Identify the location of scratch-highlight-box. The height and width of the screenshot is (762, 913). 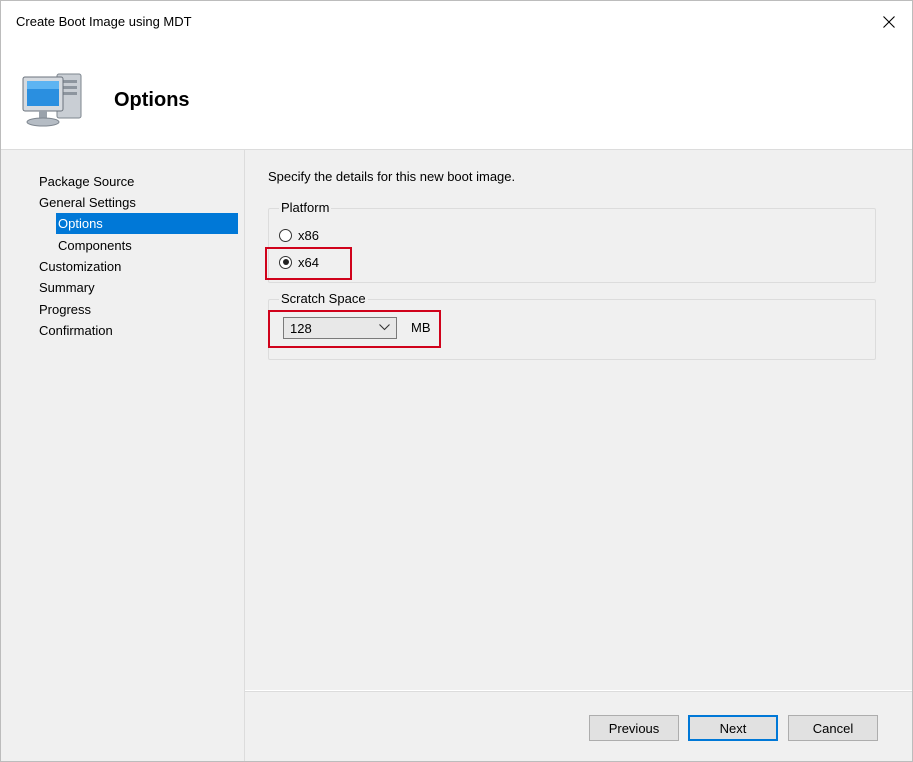
(354, 329).